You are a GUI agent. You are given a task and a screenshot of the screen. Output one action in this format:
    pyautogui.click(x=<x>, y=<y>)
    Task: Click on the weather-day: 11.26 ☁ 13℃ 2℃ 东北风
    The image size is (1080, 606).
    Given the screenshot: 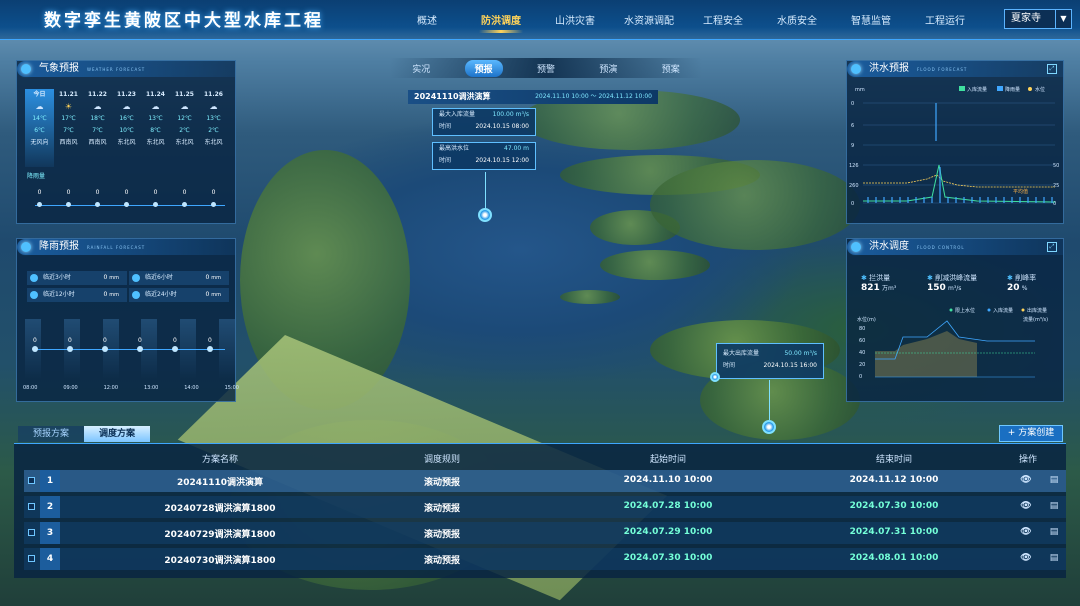 What is the action you would take?
    pyautogui.click(x=213, y=128)
    